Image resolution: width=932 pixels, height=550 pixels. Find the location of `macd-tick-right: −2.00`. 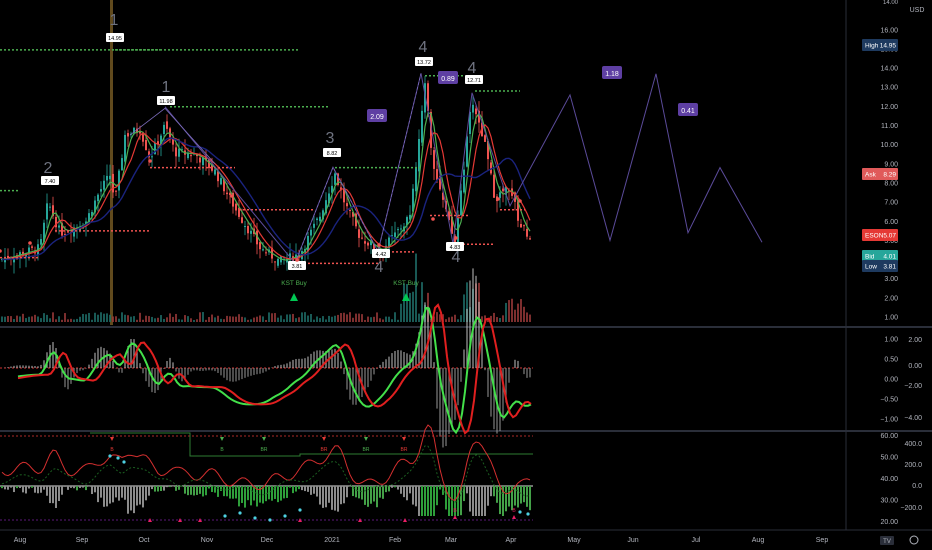

macd-tick-right: −2.00 is located at coordinates (913, 386).